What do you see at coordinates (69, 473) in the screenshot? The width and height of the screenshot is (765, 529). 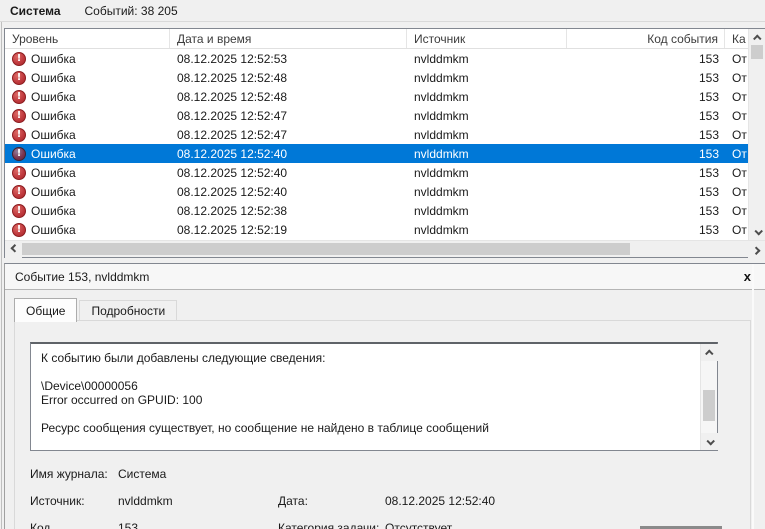 I see `log-name-label: Имя журнала:` at bounding box center [69, 473].